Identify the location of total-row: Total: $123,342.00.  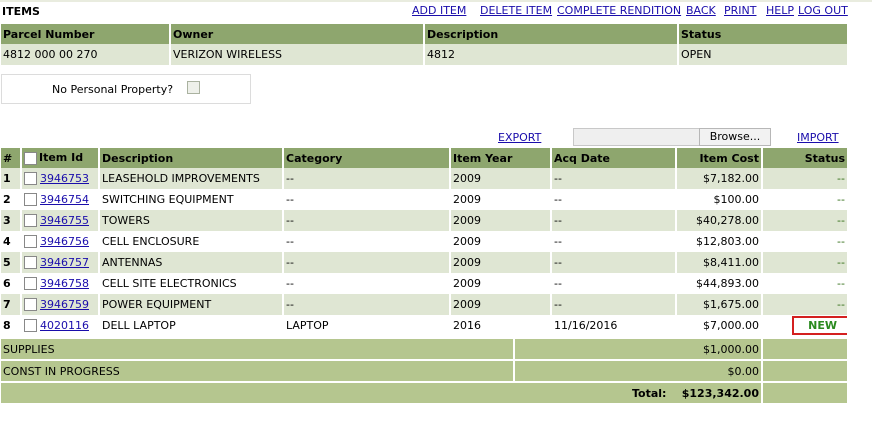
(424, 393).